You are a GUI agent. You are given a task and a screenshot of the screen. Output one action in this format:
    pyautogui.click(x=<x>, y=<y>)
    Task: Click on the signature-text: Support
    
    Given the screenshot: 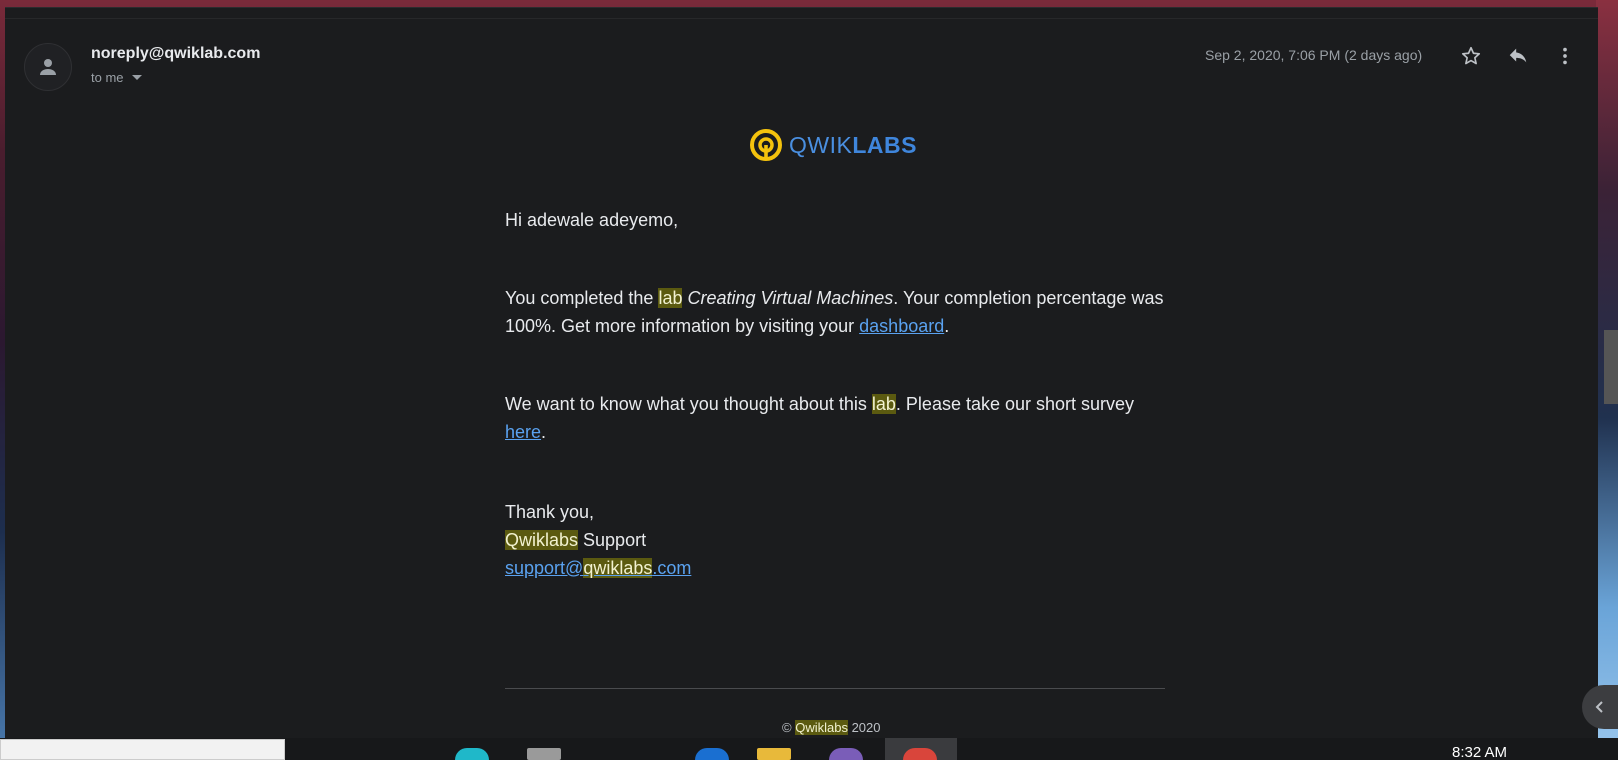 What is the action you would take?
    pyautogui.click(x=612, y=540)
    